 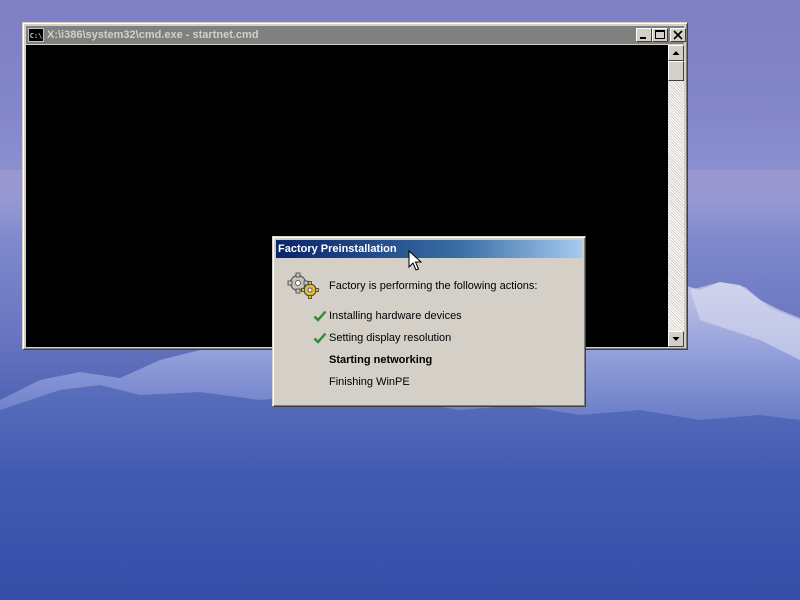 What do you see at coordinates (381, 360) in the screenshot?
I see `step-starting-networking: Starting networking` at bounding box center [381, 360].